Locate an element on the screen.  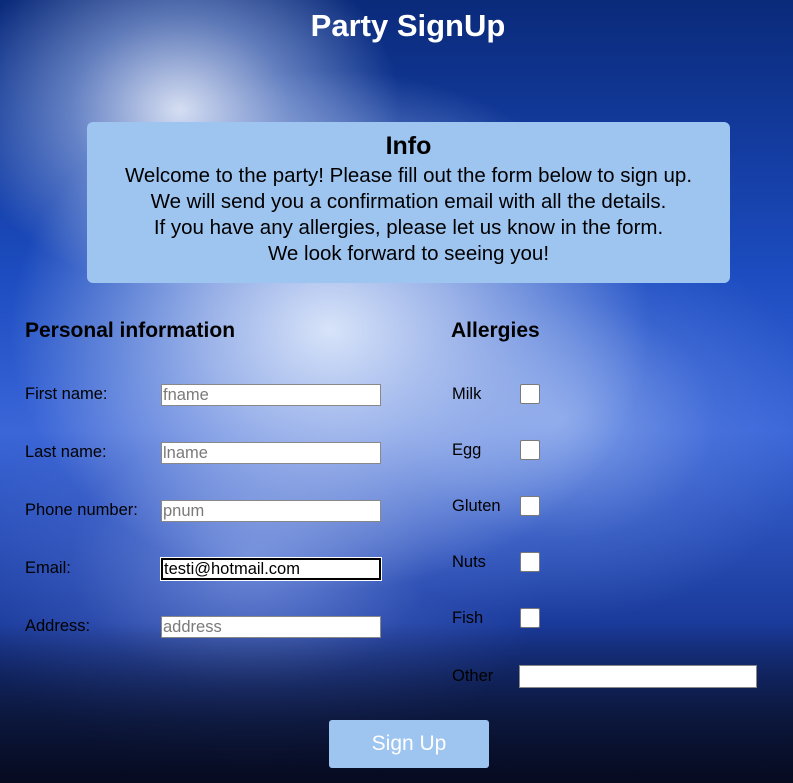
last-name-input is located at coordinates (271, 453).